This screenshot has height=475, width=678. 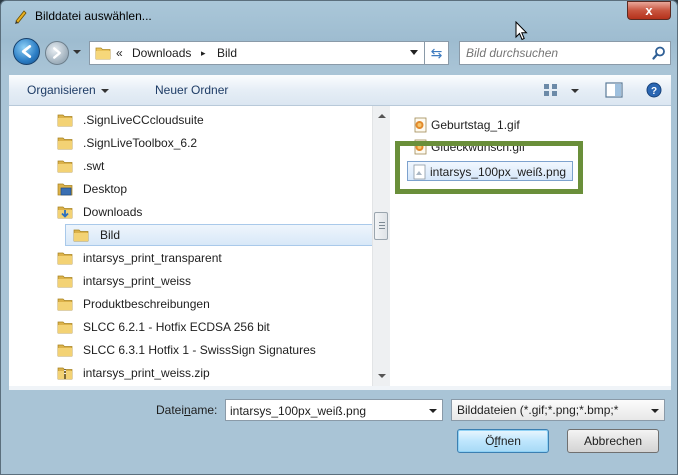 What do you see at coordinates (77, 52) in the screenshot?
I see `recent-locations-dropdown-icon` at bounding box center [77, 52].